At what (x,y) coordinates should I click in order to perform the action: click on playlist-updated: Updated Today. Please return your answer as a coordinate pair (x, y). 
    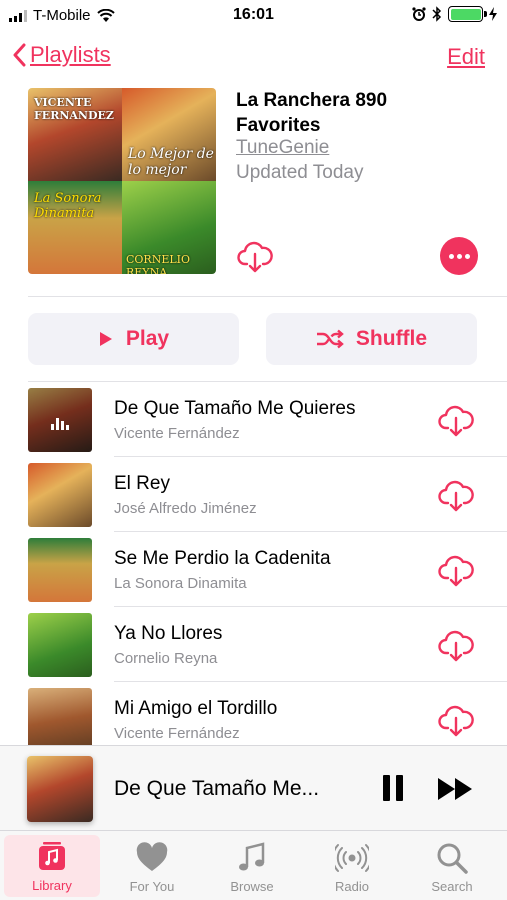
    Looking at the image, I should click on (300, 172).